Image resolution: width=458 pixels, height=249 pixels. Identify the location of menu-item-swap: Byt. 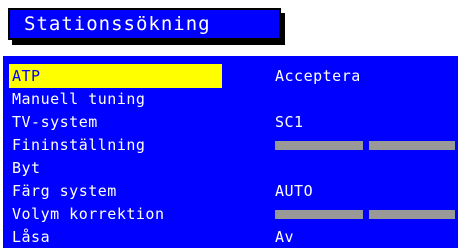
(230, 168).